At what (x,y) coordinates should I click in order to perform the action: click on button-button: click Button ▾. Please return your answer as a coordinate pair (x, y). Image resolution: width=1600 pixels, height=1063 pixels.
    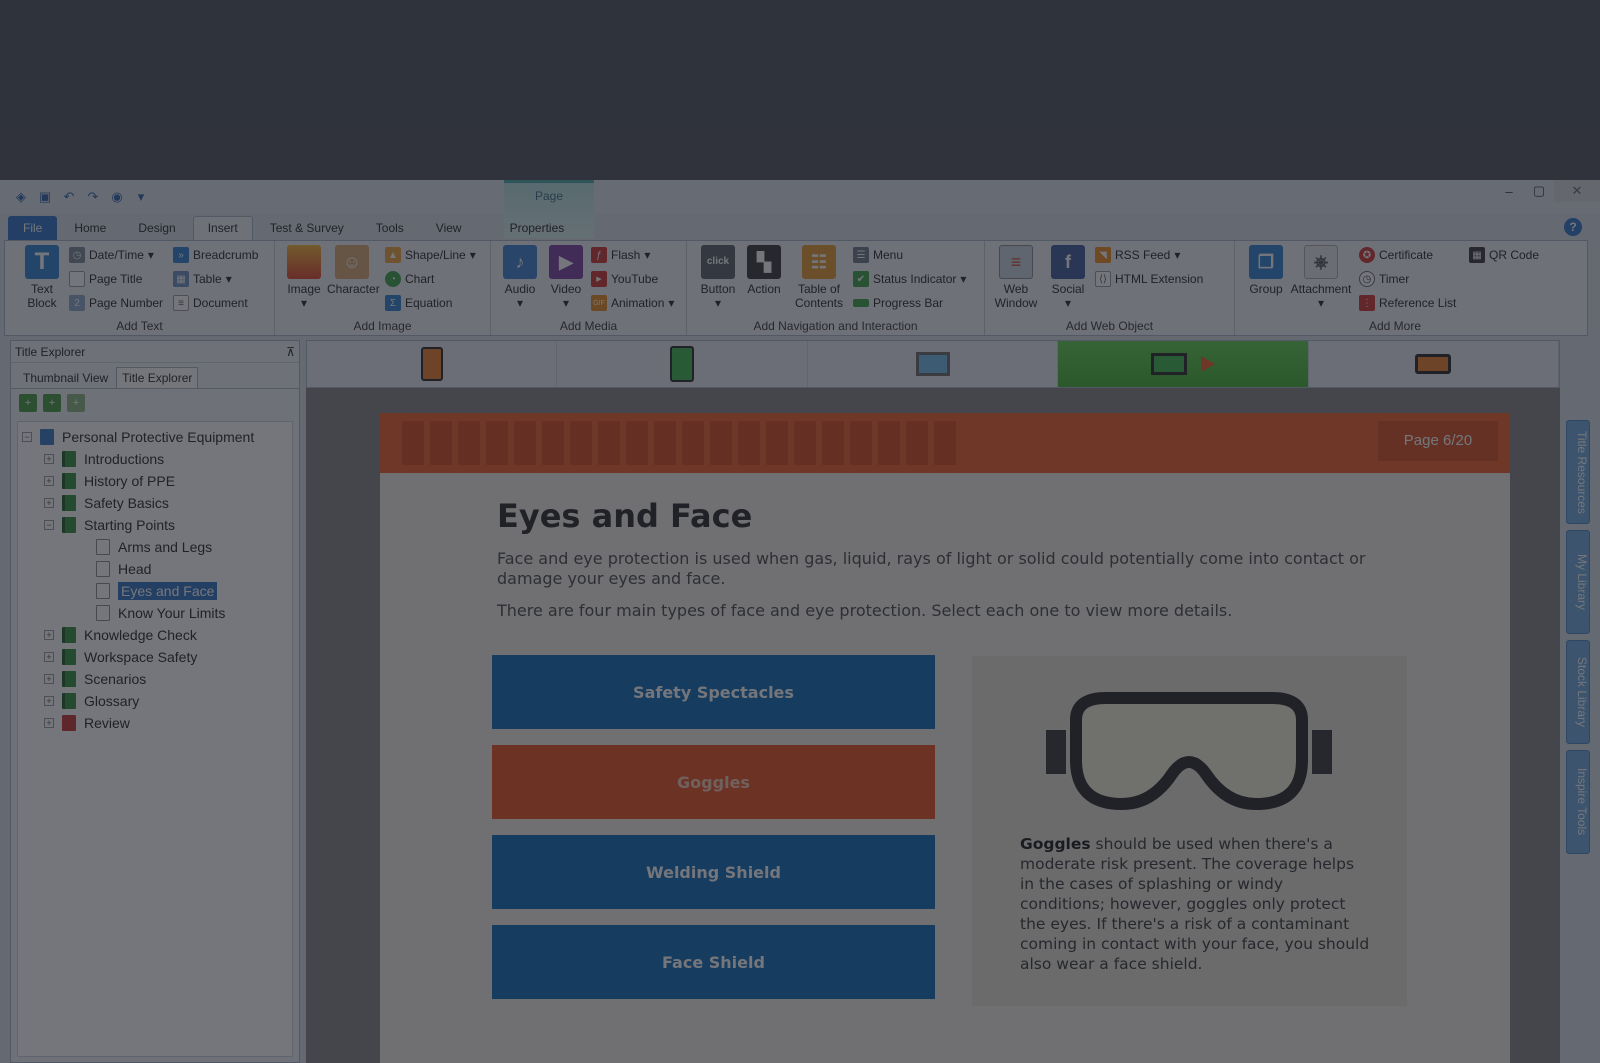
    Looking at the image, I should click on (718, 277).